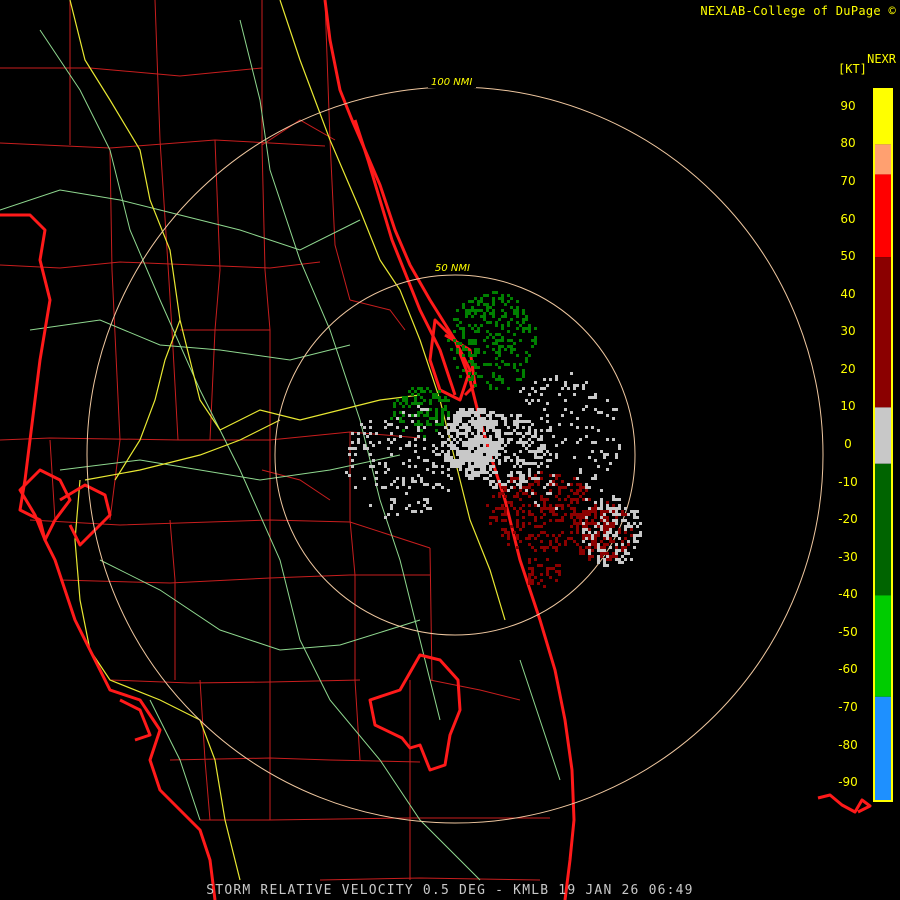 The height and width of the screenshot is (900, 900). Describe the element at coordinates (451, 82) in the screenshot. I see `range-ring-label-100: 100 NMI` at that location.